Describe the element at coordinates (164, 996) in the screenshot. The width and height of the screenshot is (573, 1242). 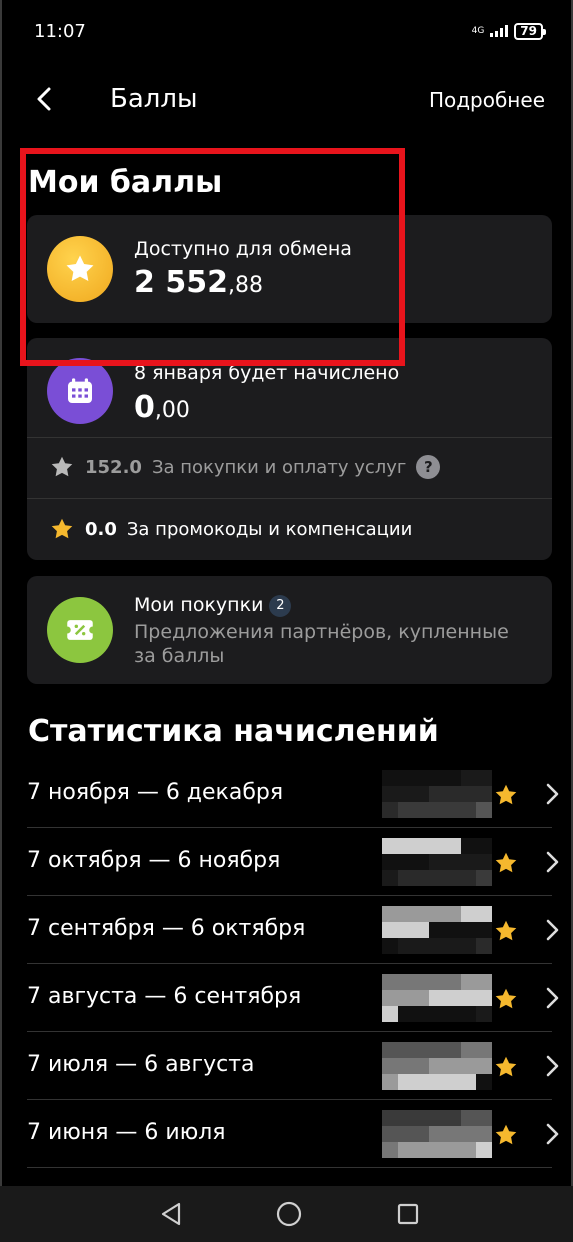
I see `statistics-period-label: 7 августа — 6 сентября` at that location.